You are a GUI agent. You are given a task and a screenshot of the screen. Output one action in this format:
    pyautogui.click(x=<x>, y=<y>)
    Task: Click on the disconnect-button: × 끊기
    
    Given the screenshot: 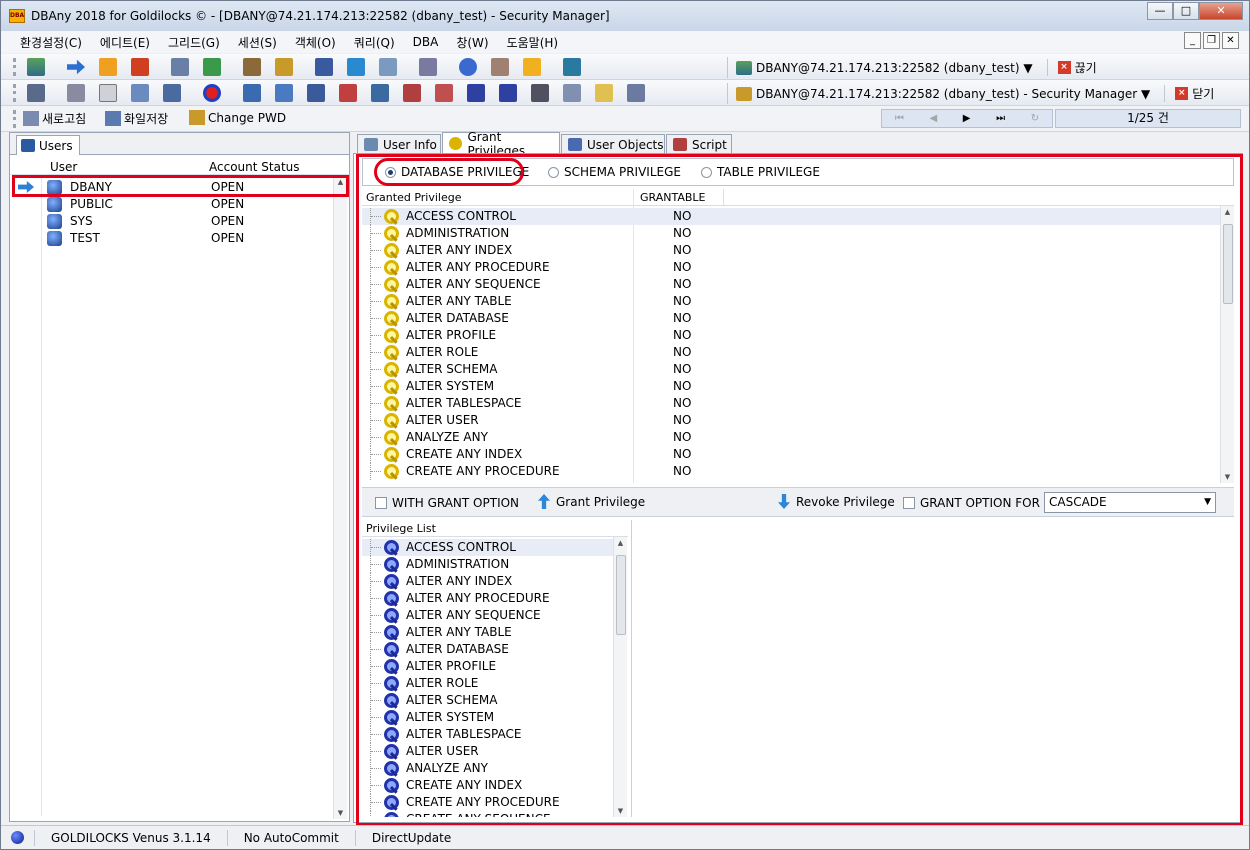 What is the action you would take?
    pyautogui.click(x=1071, y=67)
    